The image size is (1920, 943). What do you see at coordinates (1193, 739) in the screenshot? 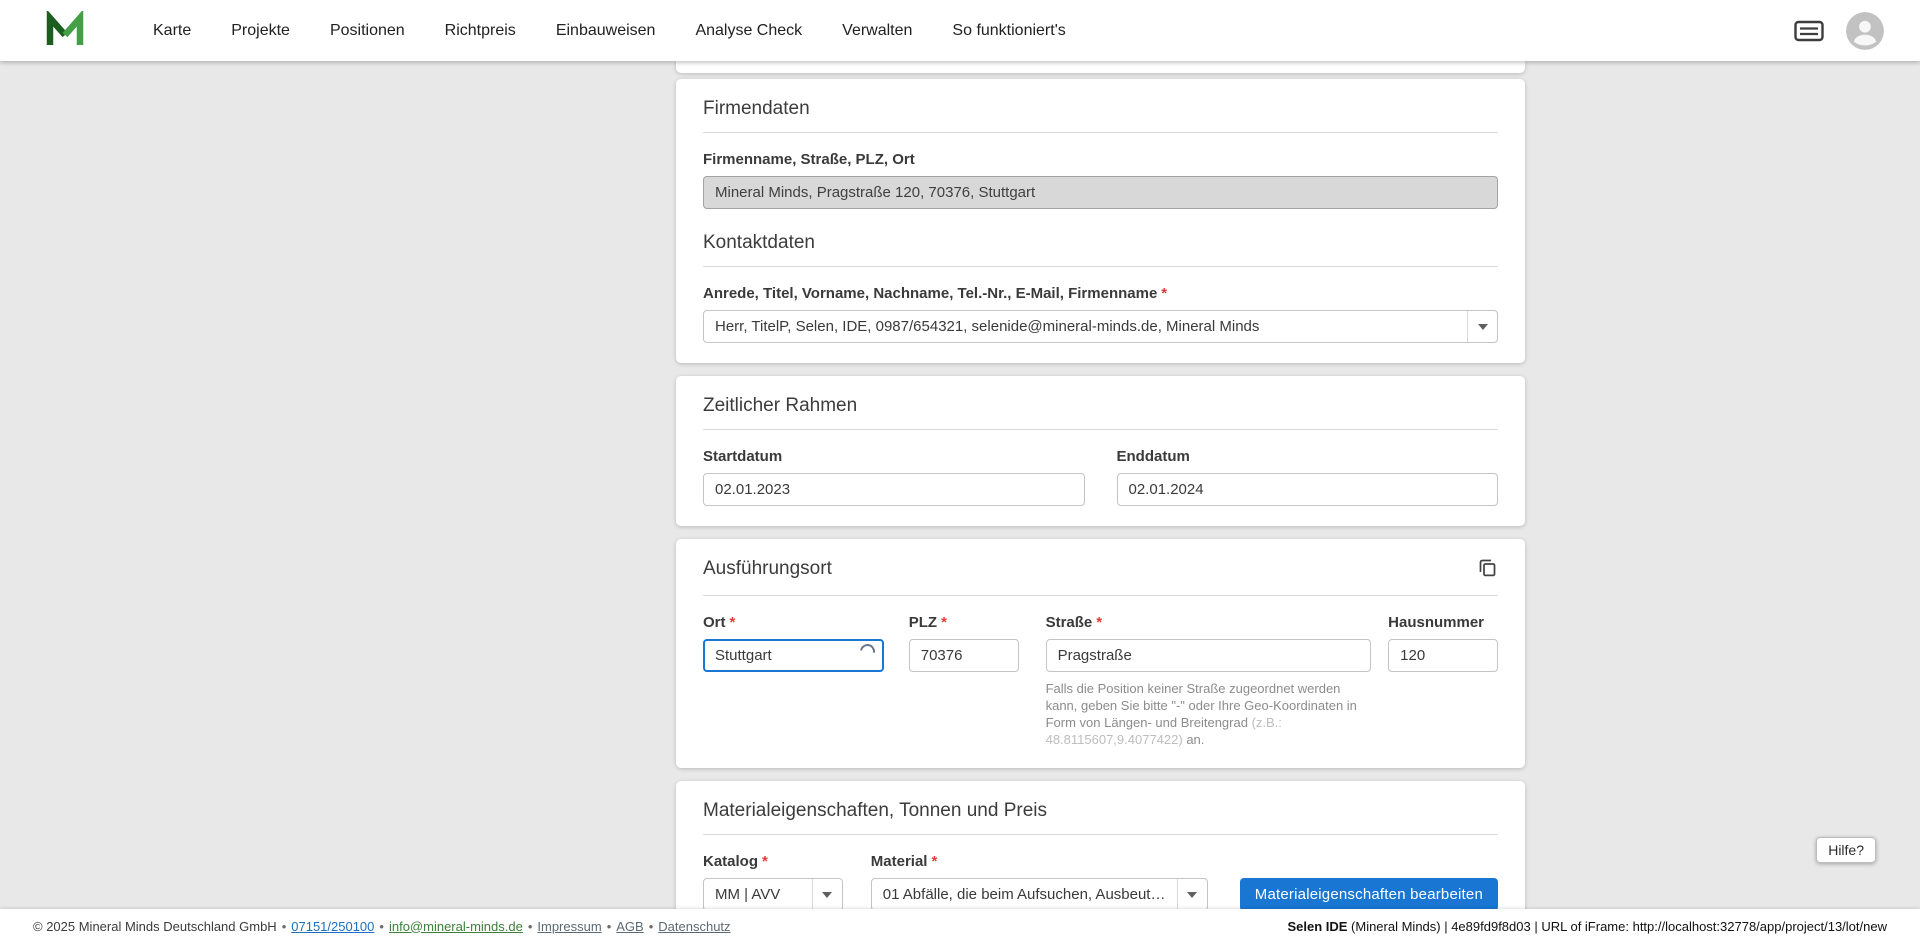
I see `strasse-hint-end: an.` at bounding box center [1193, 739].